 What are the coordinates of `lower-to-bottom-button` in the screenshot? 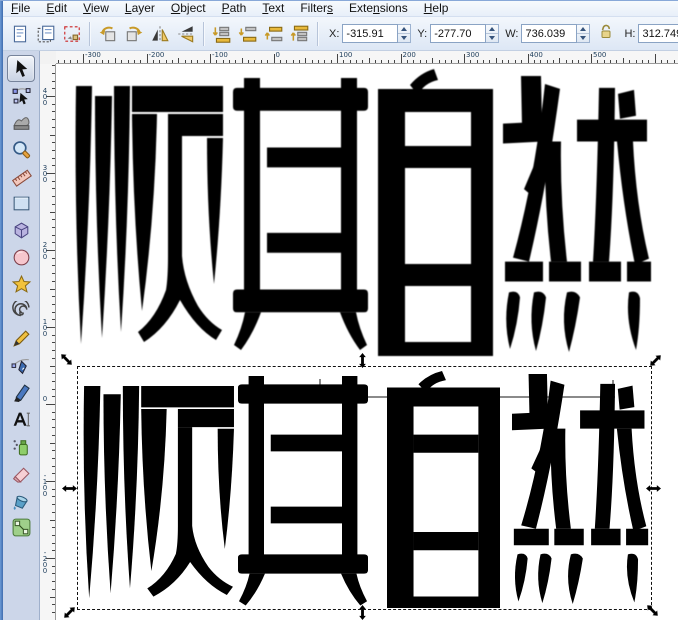 It's located at (222, 34).